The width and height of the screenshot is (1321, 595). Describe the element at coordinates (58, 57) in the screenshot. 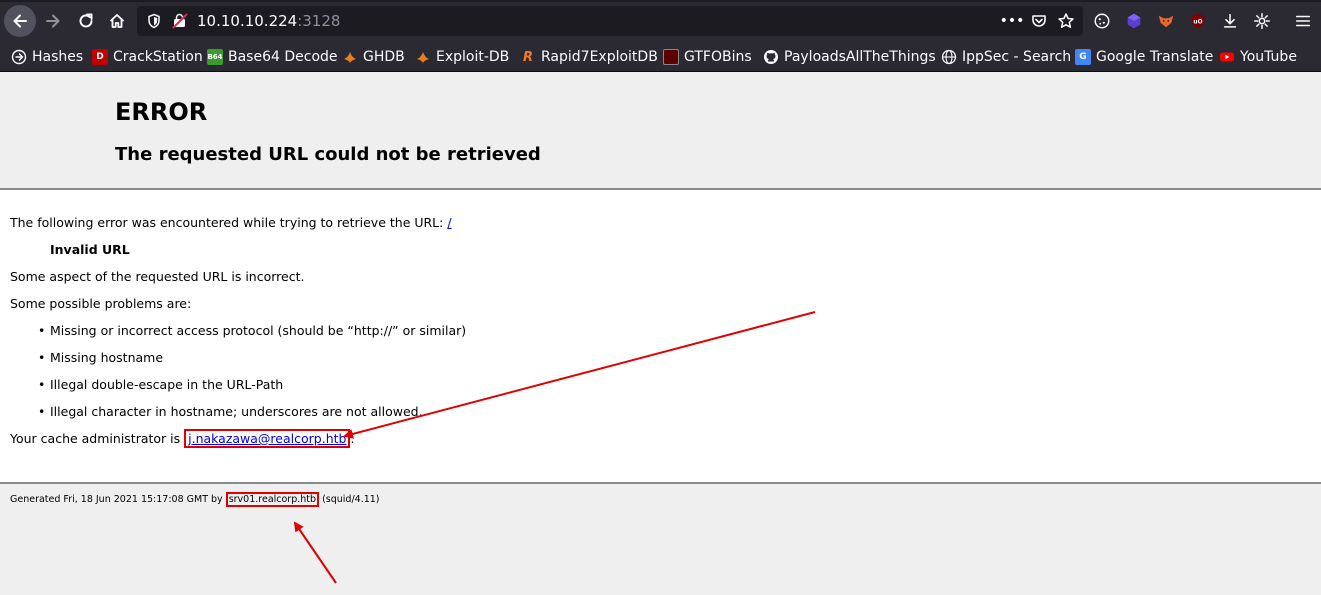

I see `bookmark-label: Hashes` at that location.